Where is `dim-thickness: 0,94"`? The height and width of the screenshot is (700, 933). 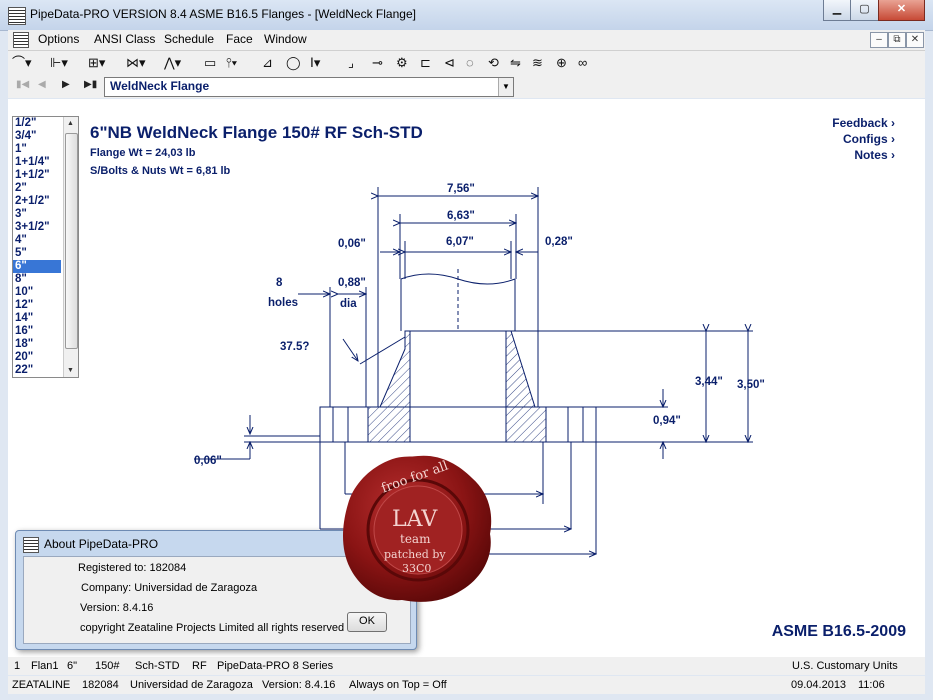
dim-thickness: 0,94" is located at coordinates (667, 421).